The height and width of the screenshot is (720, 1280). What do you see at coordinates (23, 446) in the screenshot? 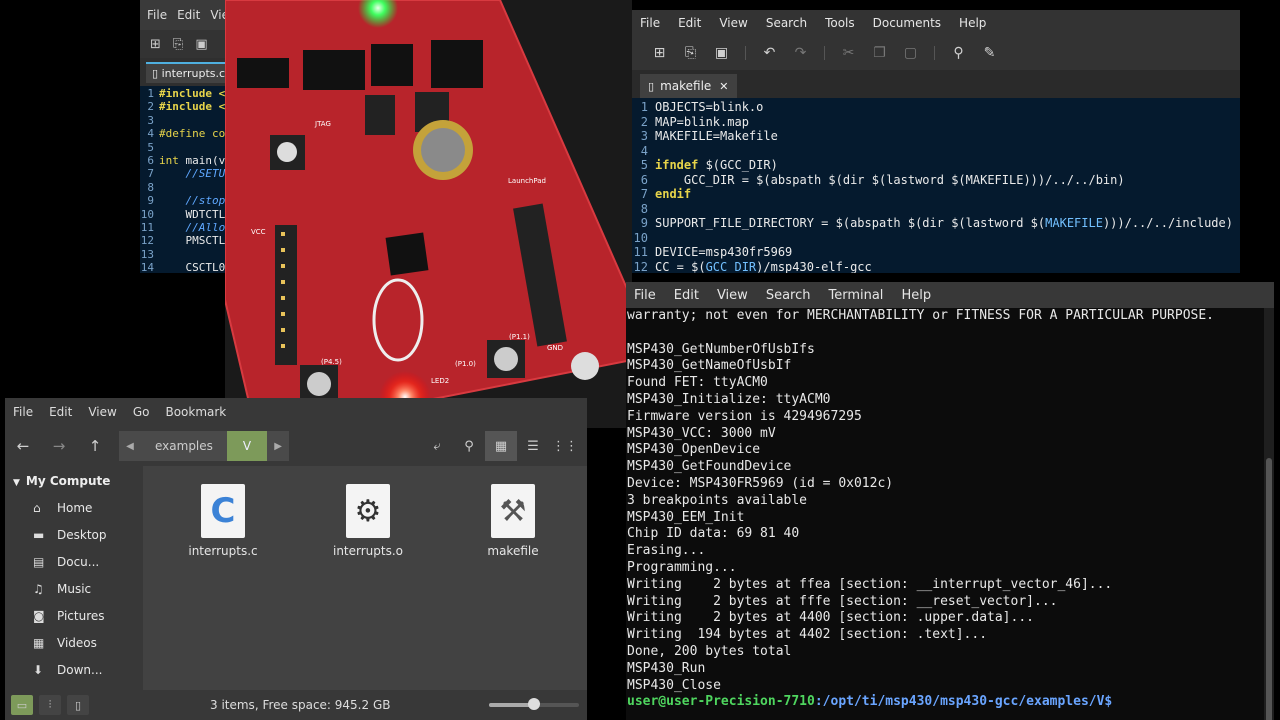
I see `back-arrow-icon: ←` at bounding box center [23, 446].